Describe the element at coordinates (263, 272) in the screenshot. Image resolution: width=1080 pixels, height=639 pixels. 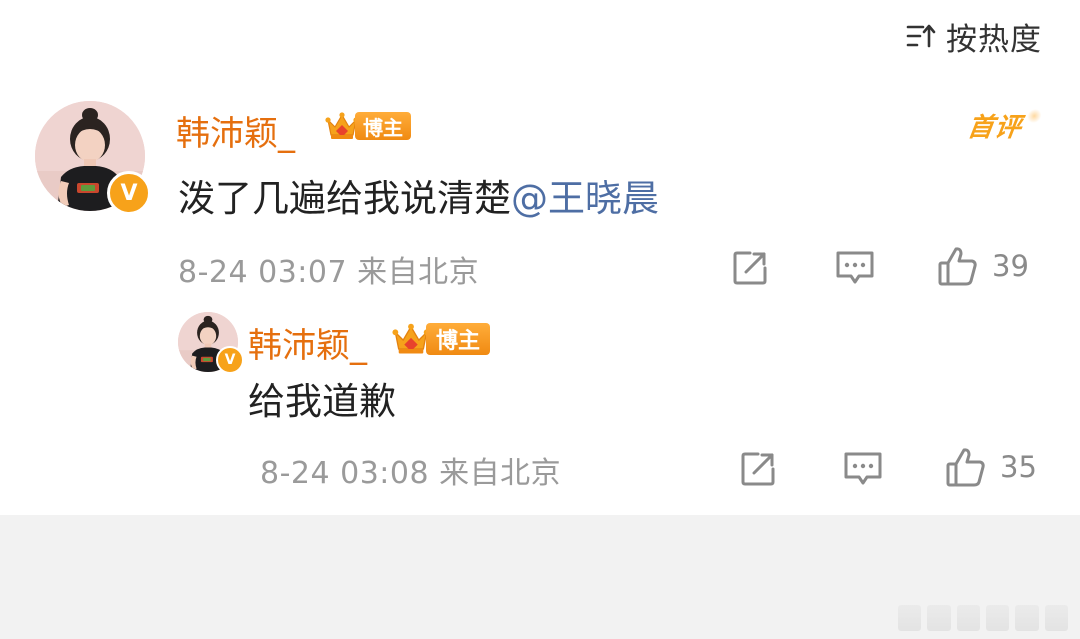
I see `comment-date: 8-24 03:07` at that location.